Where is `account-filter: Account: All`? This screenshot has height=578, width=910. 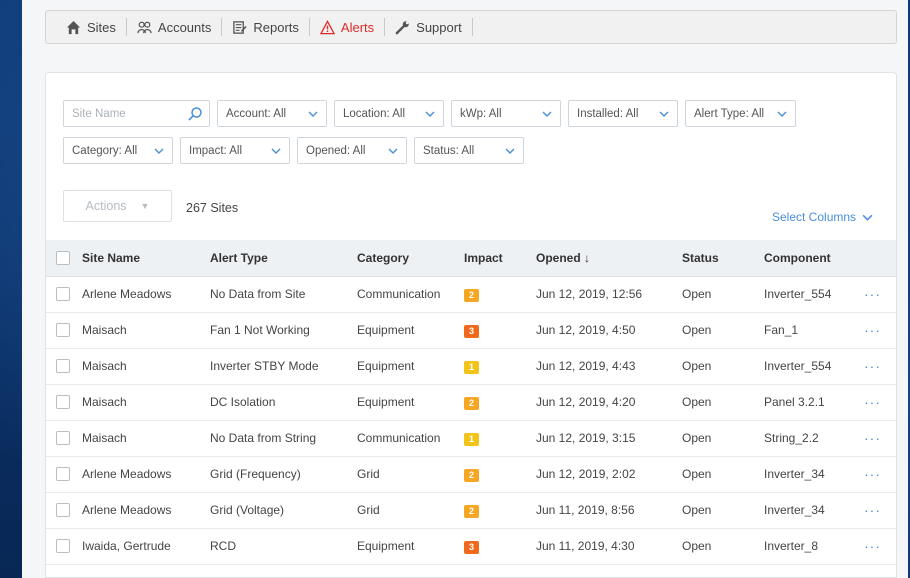 account-filter: Account: All is located at coordinates (272, 113).